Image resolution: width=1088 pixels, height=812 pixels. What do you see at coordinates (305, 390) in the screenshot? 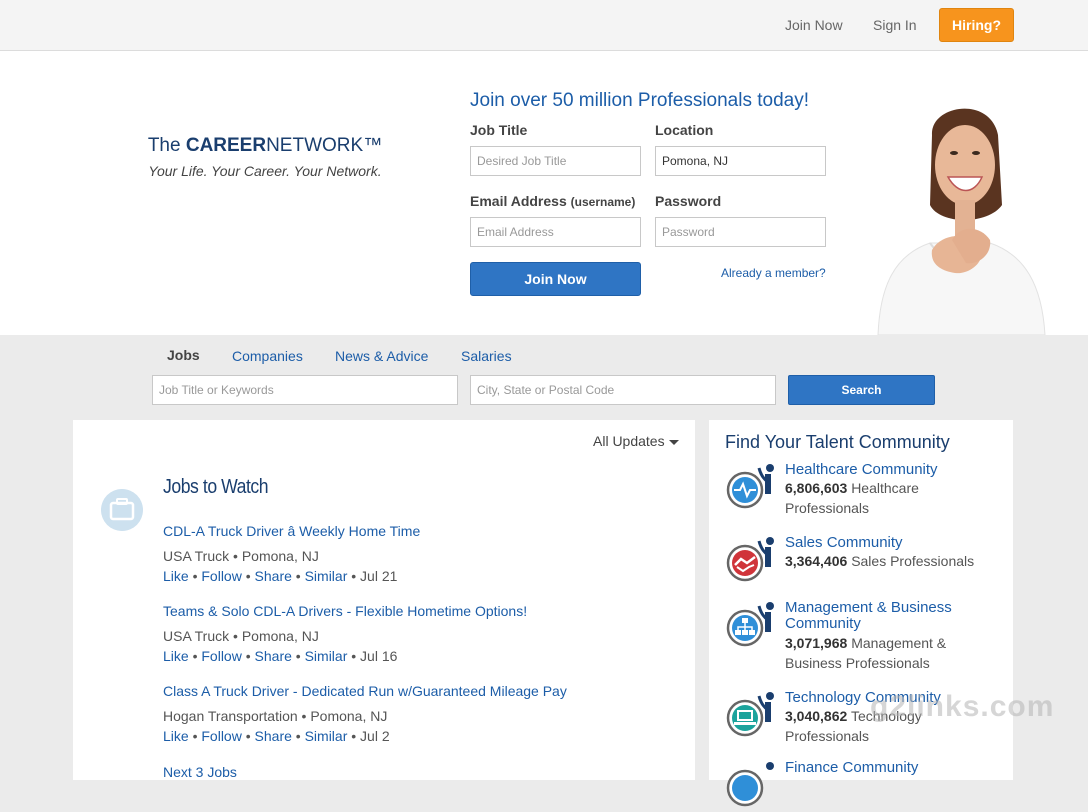
I see `keywords-input` at bounding box center [305, 390].